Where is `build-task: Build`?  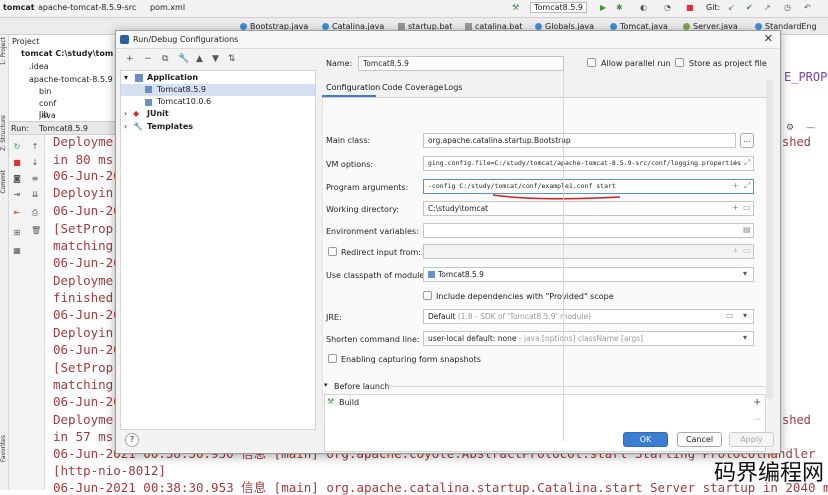
build-task: Build is located at coordinates (349, 402).